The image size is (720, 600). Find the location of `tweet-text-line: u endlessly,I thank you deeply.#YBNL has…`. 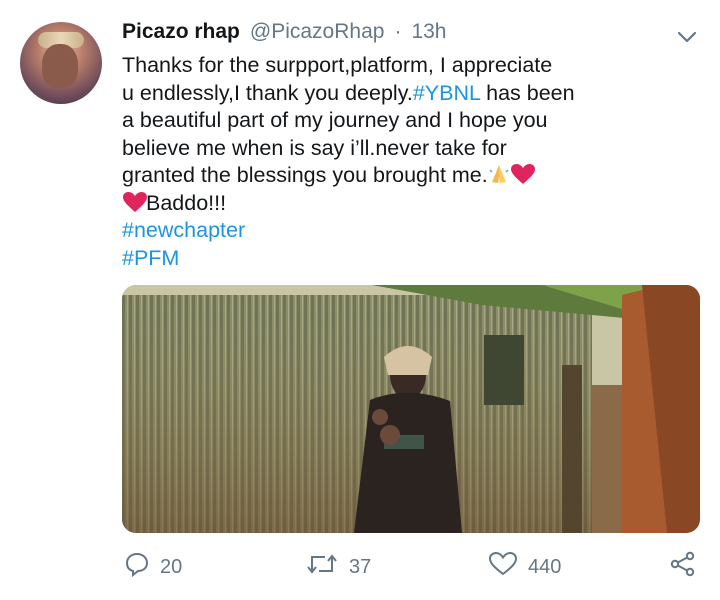

tweet-text-line: u endlessly,I thank you deeply.#YBNL has… is located at coordinates (414, 94).